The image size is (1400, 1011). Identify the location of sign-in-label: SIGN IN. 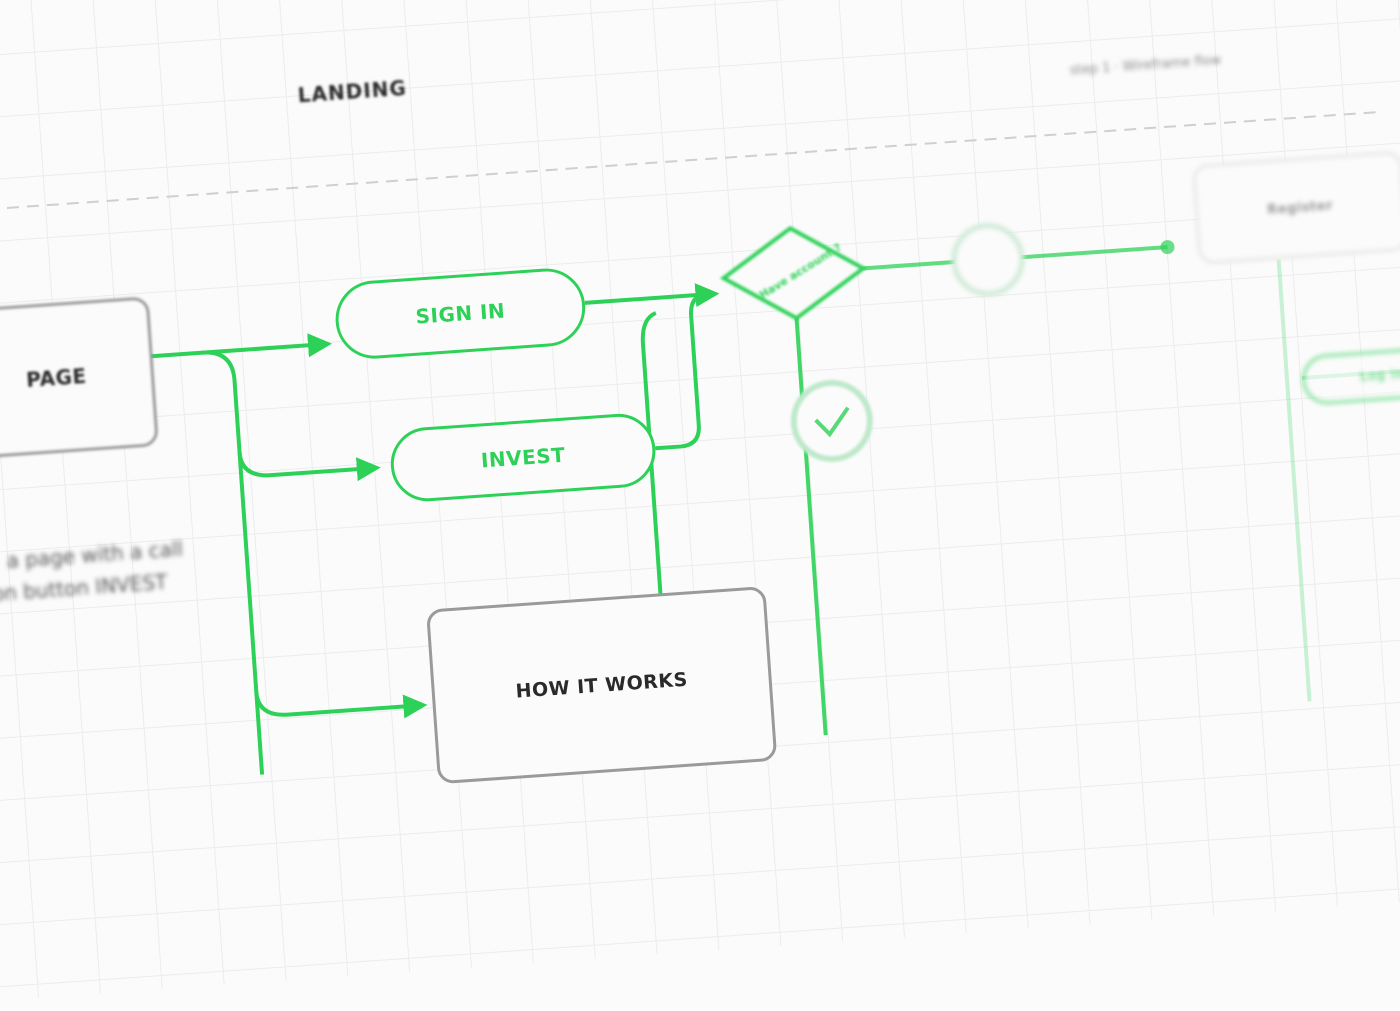
(460, 313).